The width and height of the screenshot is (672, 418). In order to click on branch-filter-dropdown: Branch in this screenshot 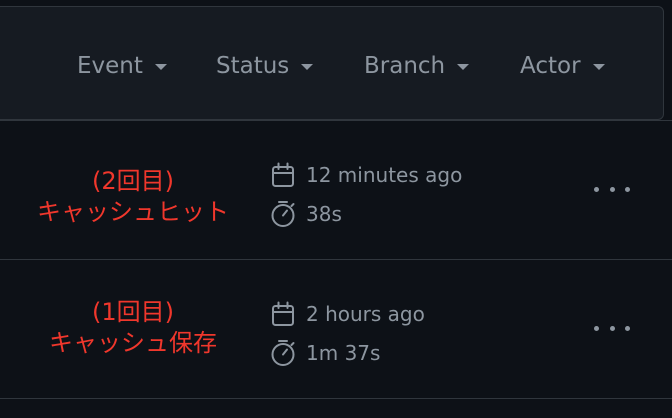, I will do `click(417, 66)`.